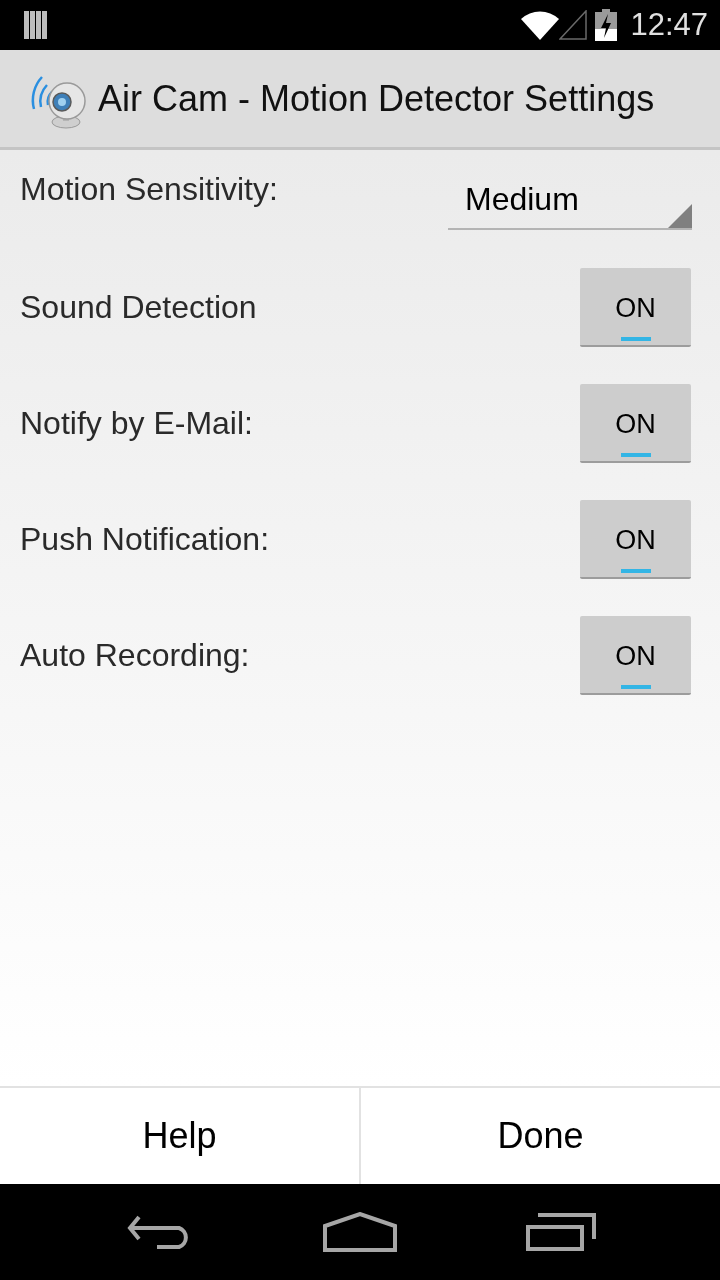 This screenshot has height=1280, width=720. I want to click on setting-label: Push Notification:, so click(144, 539).